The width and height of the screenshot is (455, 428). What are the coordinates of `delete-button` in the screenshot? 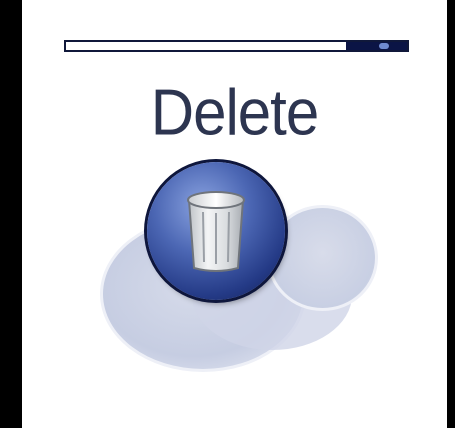 It's located at (216, 231).